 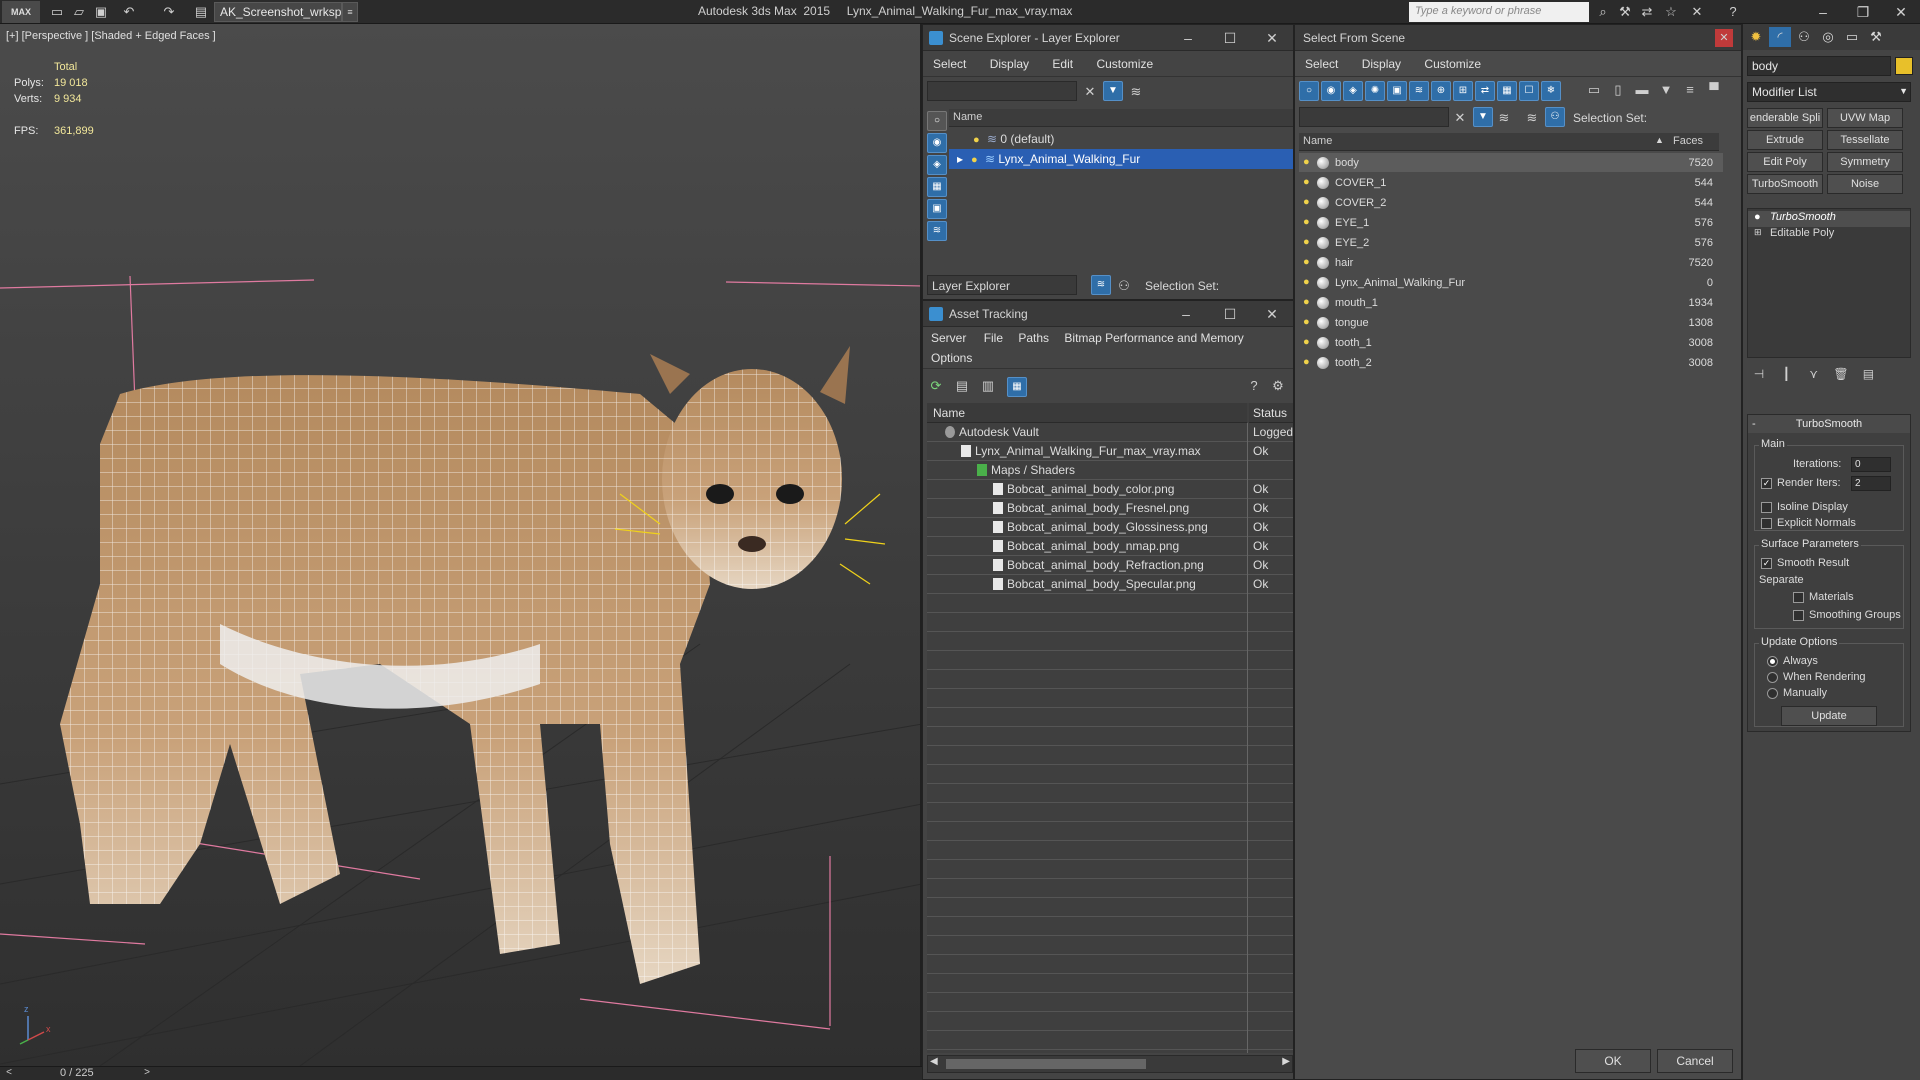 What do you see at coordinates (1766, 507) in the screenshot?
I see `isoline-checkbox` at bounding box center [1766, 507].